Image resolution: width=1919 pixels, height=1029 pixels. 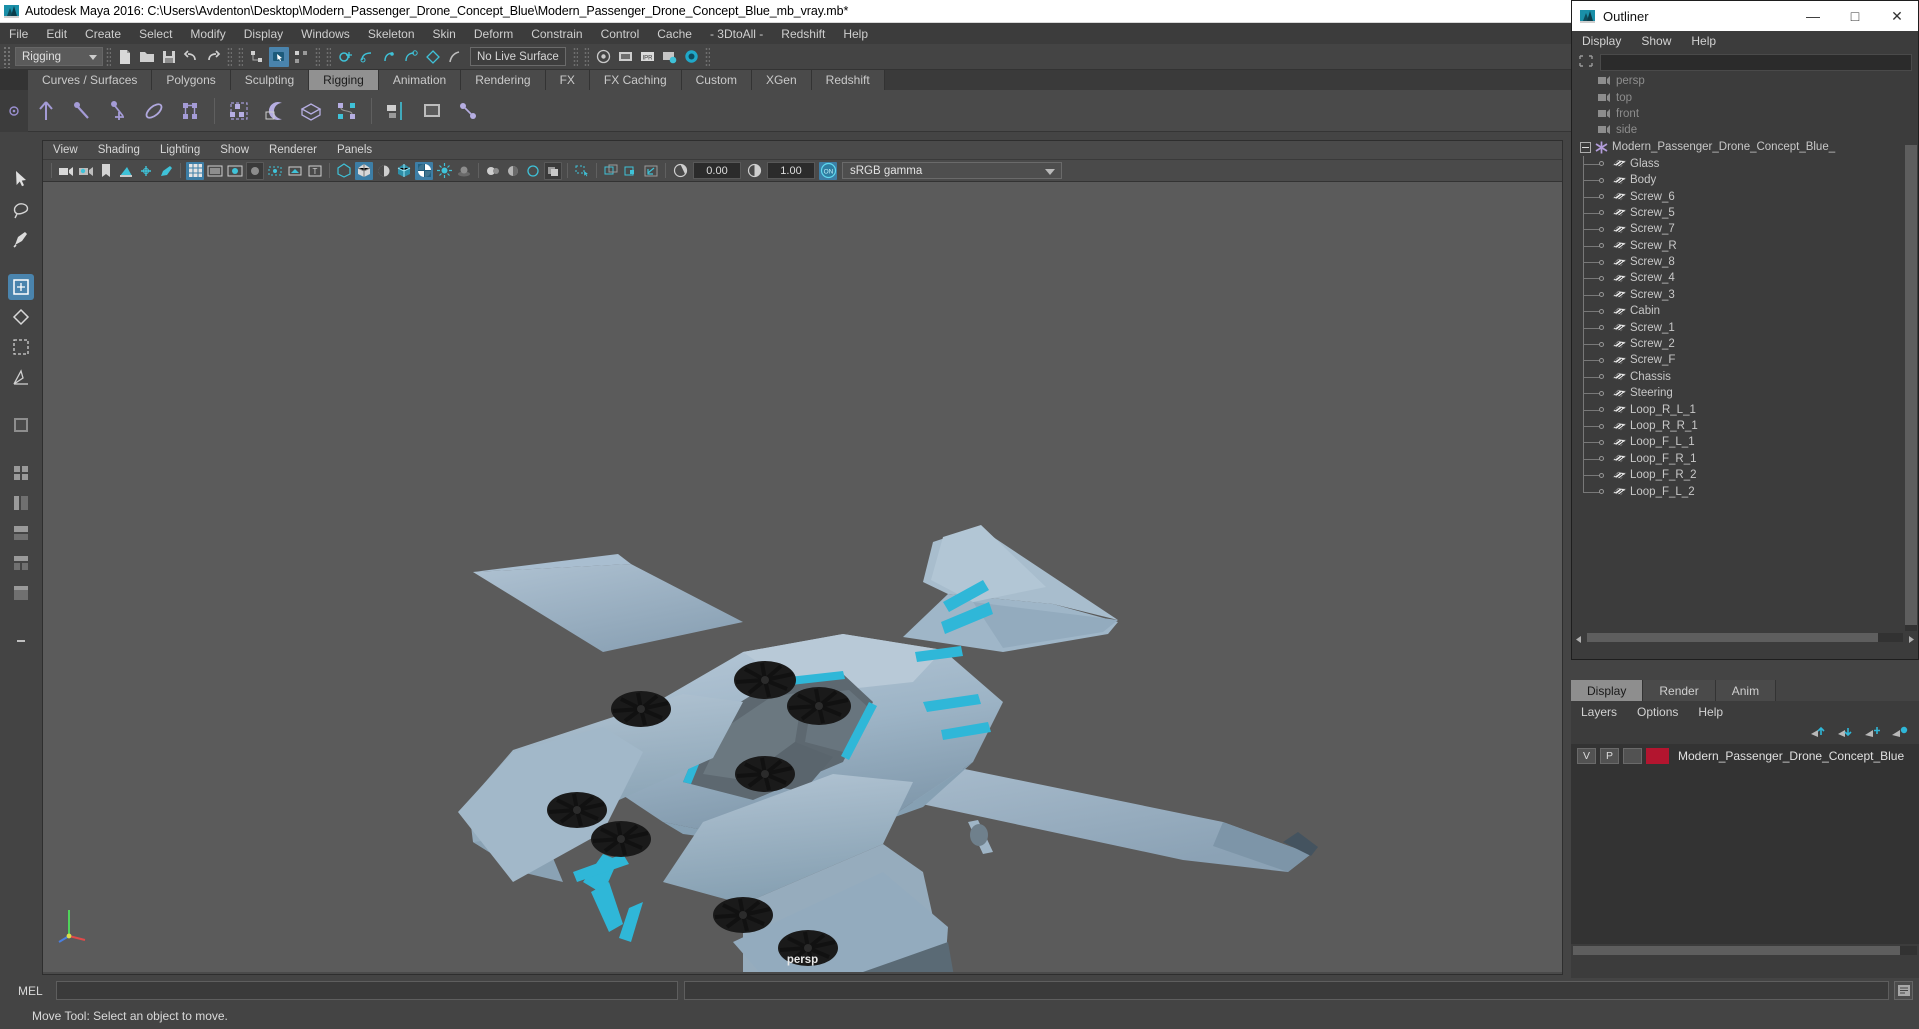 What do you see at coordinates (1819, 733) in the screenshot?
I see `move-layer-up-icon` at bounding box center [1819, 733].